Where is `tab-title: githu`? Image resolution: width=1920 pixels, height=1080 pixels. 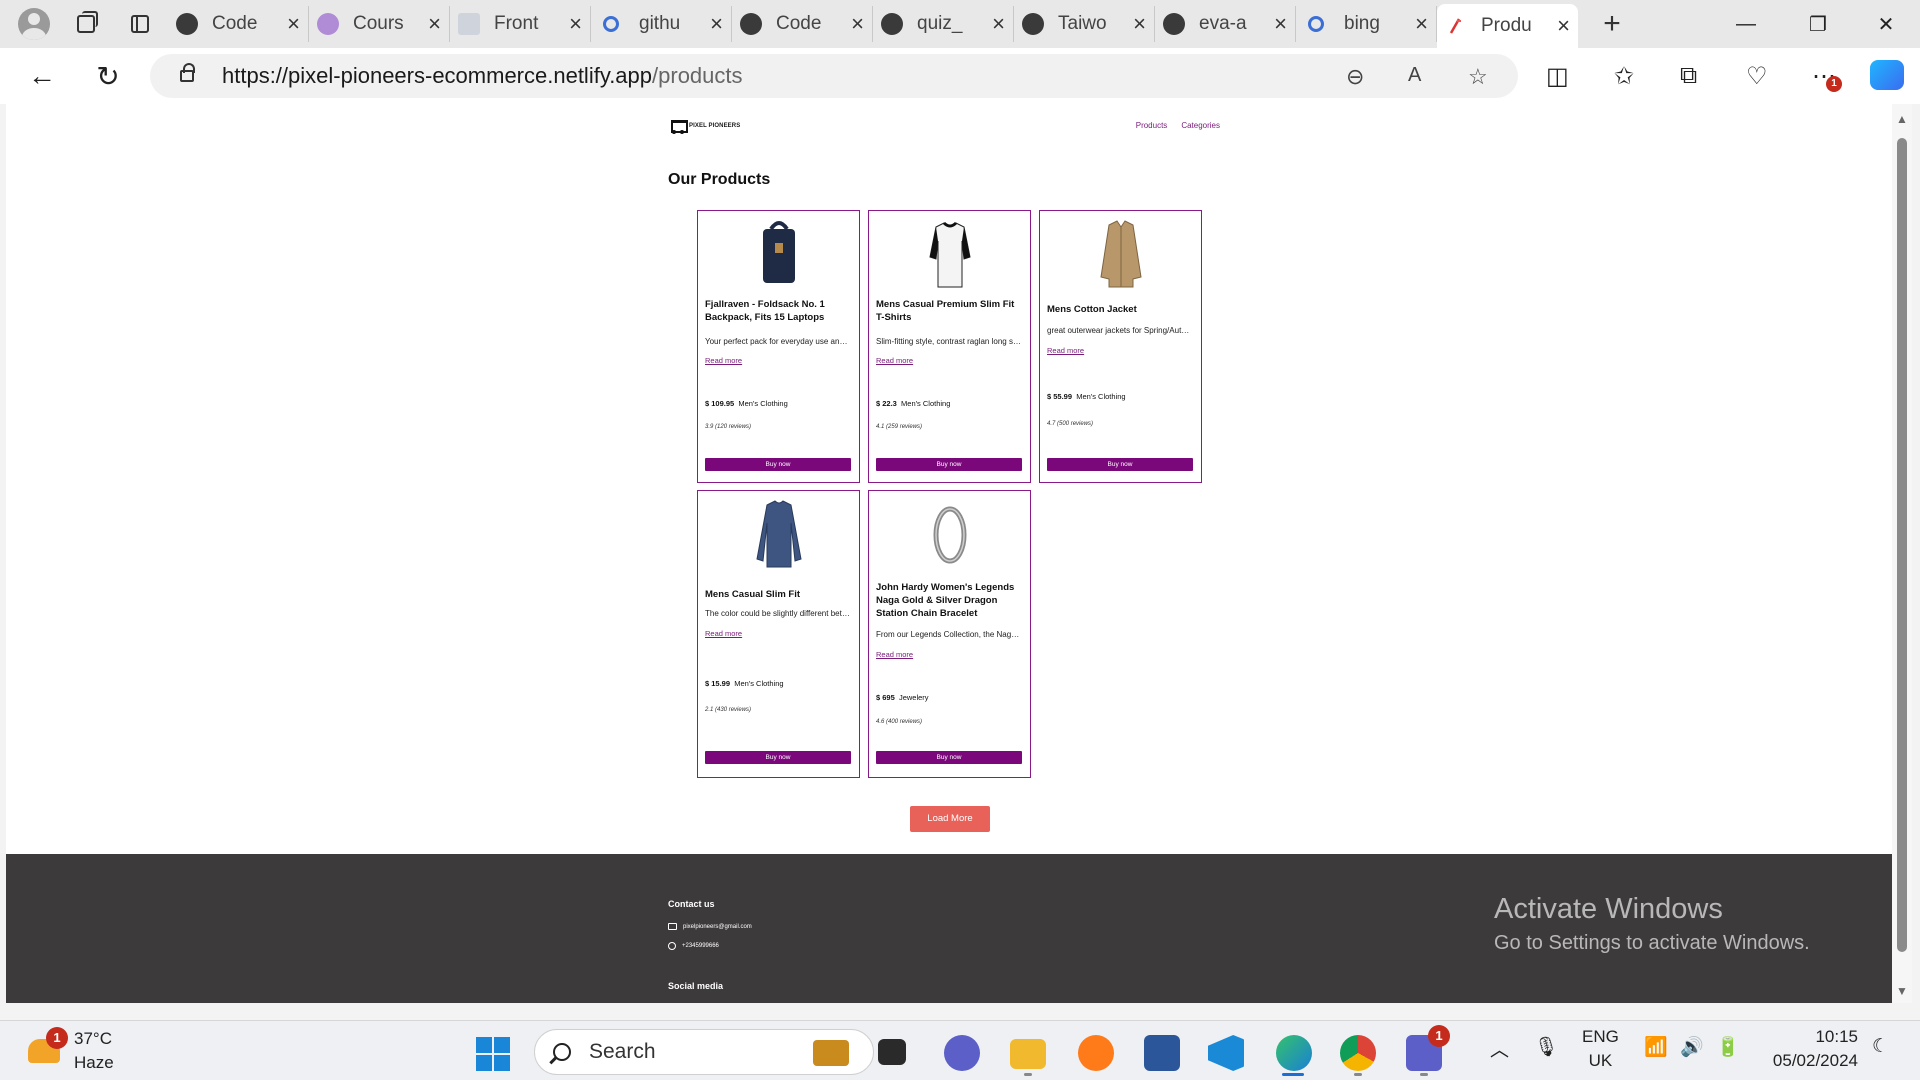
tab-title: githu is located at coordinates (660, 23).